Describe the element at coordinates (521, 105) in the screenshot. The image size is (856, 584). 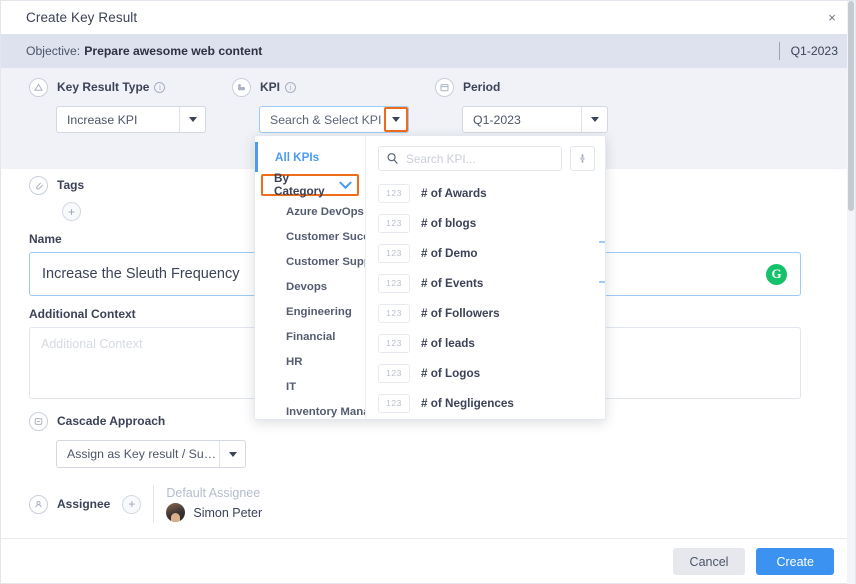
I see `field-period: Period Q1-2023` at that location.